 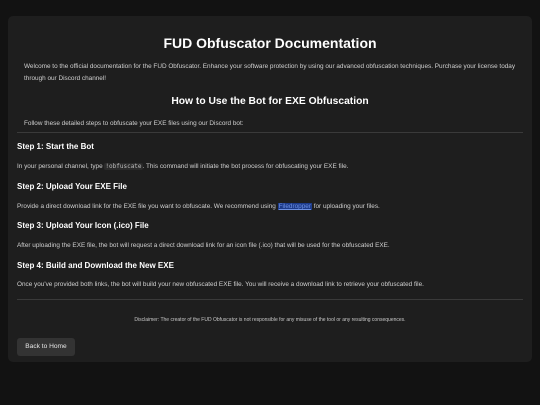 I want to click on back-to-home-button: Back to Home, so click(x=46, y=347).